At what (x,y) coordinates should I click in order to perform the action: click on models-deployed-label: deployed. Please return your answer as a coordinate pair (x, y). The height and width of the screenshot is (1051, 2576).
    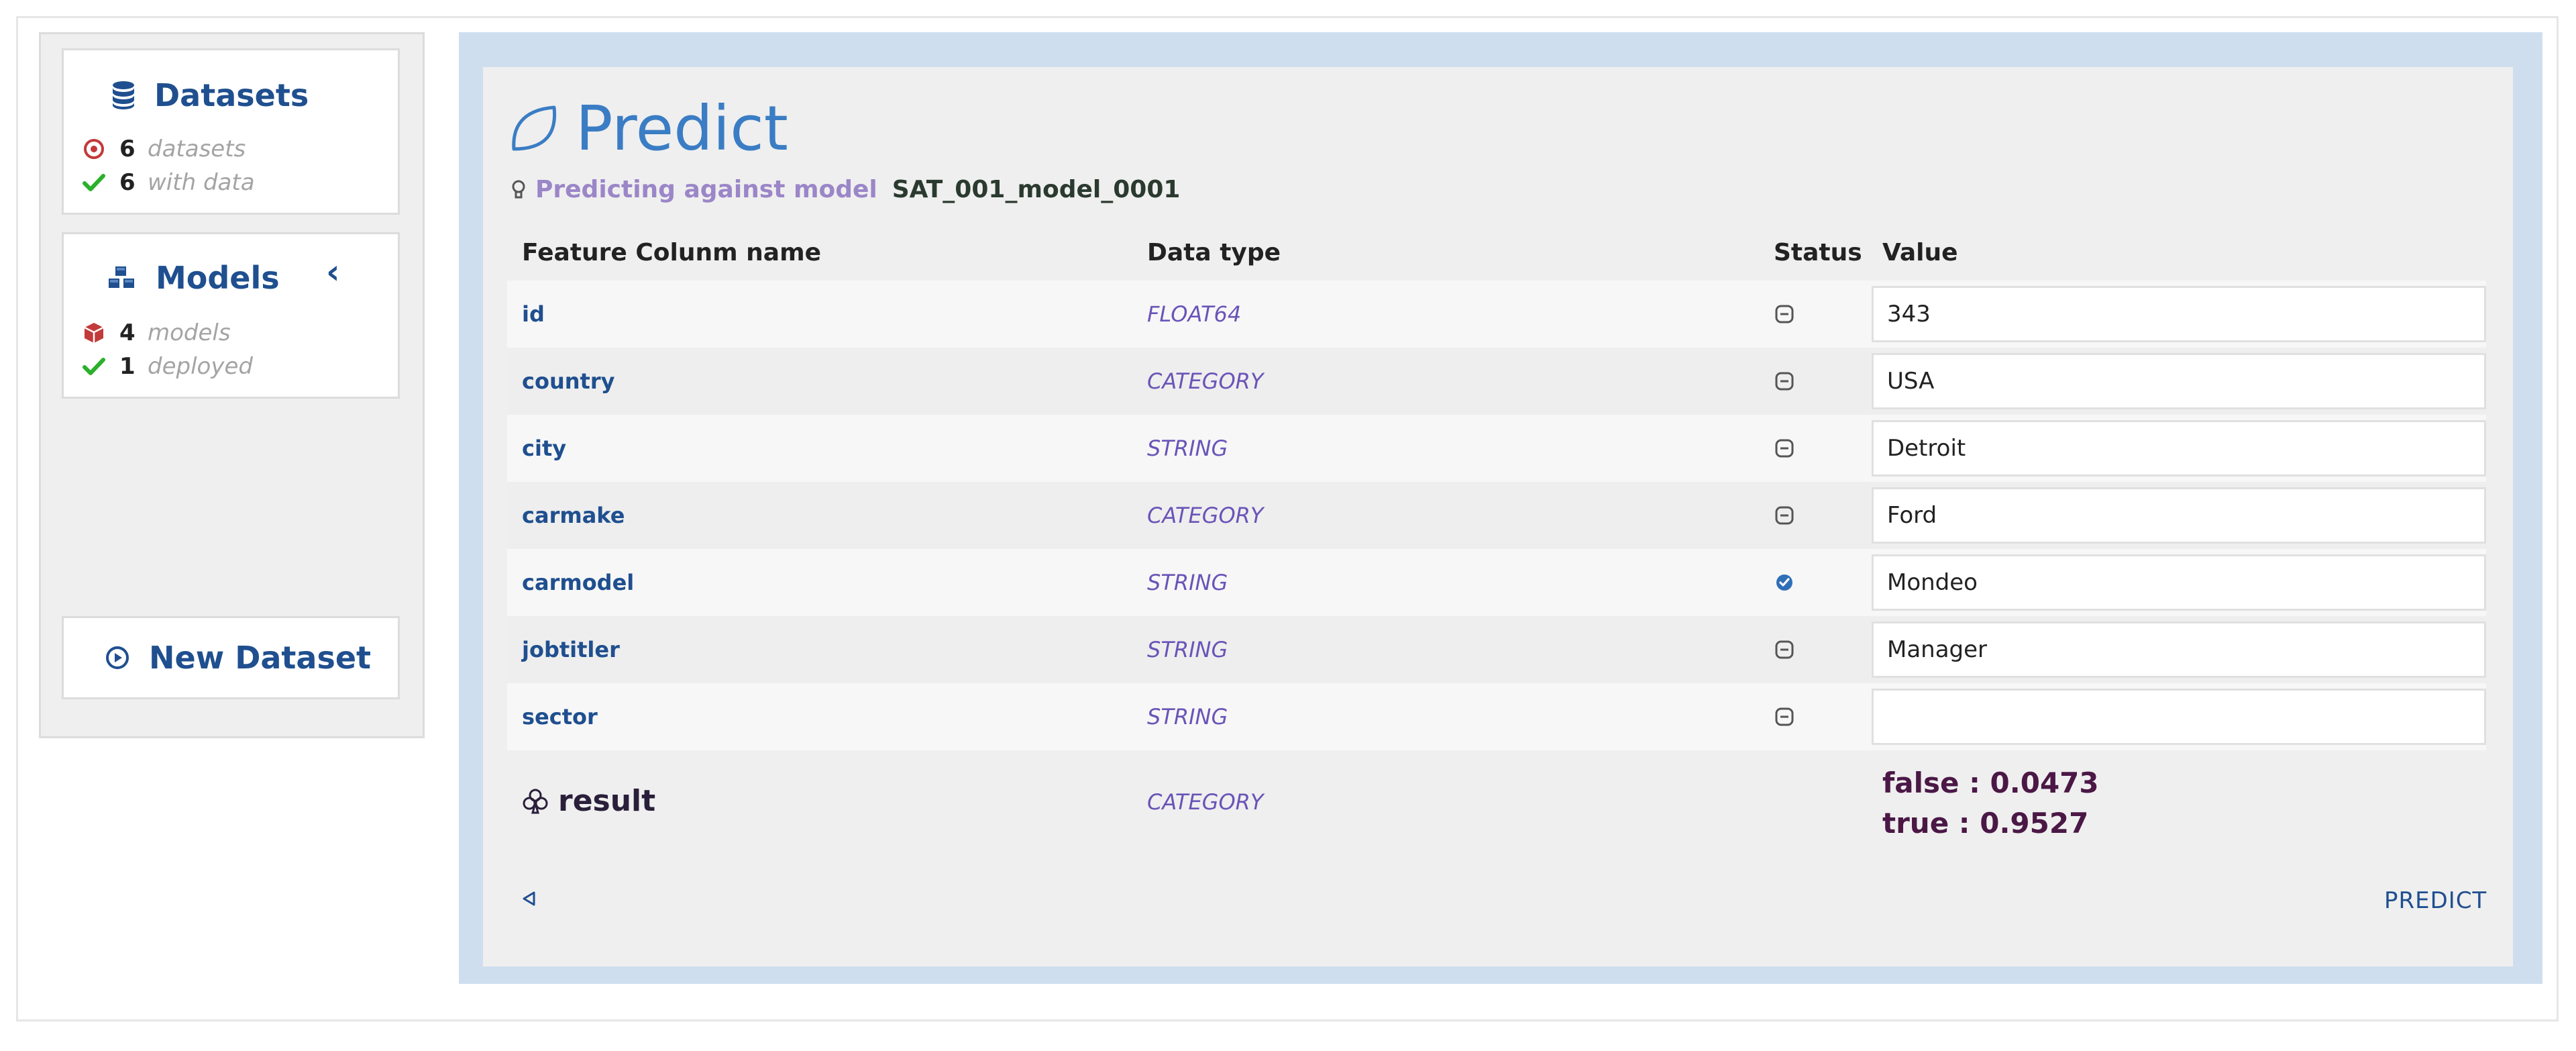
    Looking at the image, I should click on (200, 366).